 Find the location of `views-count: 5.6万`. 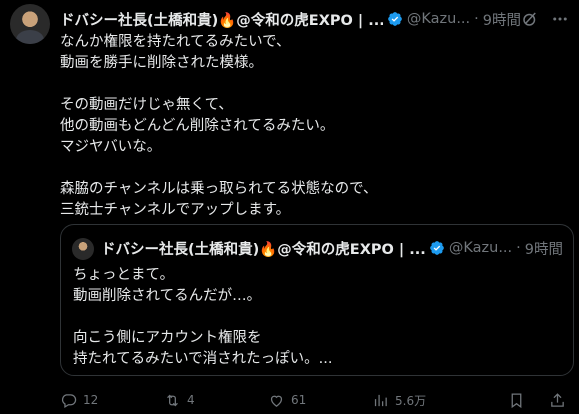

views-count: 5.6万 is located at coordinates (411, 400).